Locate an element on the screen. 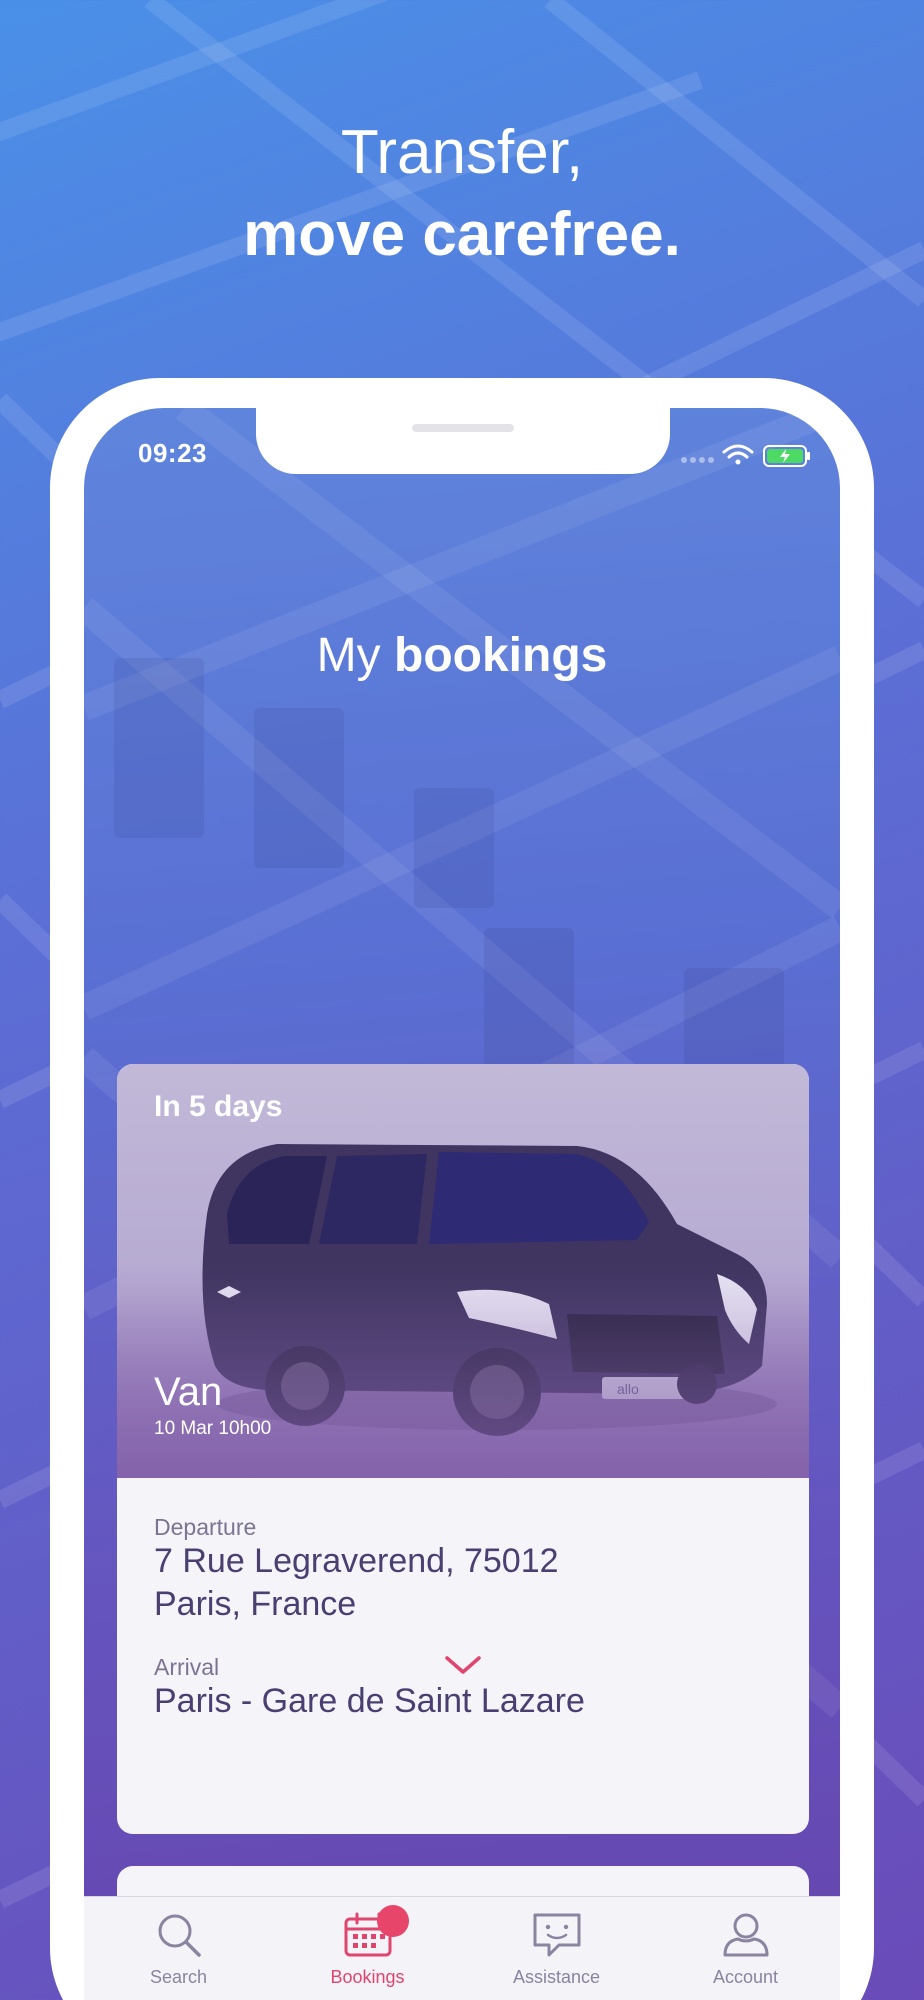  page-title: My bookings is located at coordinates (462, 655).